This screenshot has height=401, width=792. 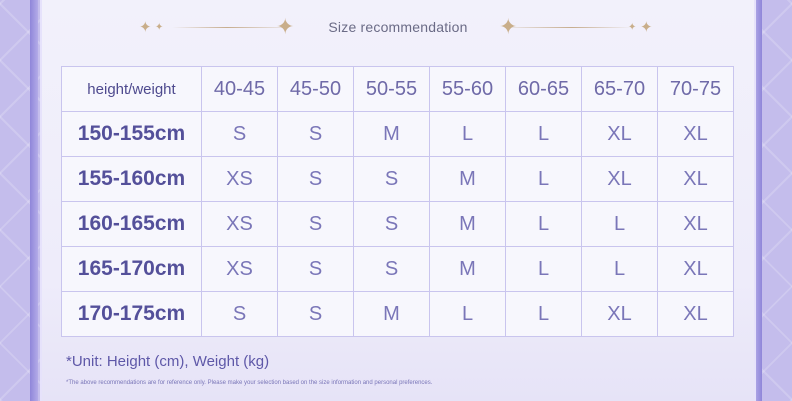 What do you see at coordinates (168, 361) in the screenshot?
I see `unit-note: *Unit: Height (cm), Weight (kg)` at bounding box center [168, 361].